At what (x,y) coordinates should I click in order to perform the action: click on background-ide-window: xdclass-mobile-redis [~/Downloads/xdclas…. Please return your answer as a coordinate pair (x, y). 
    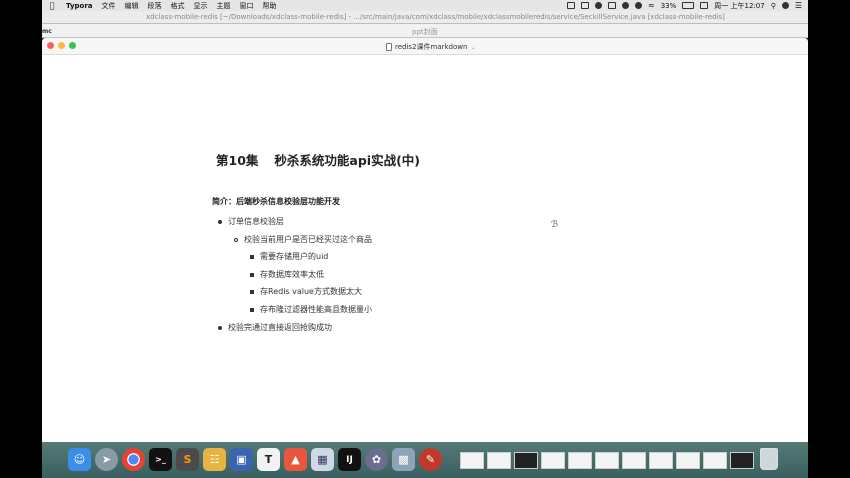
    Looking at the image, I should click on (425, 17).